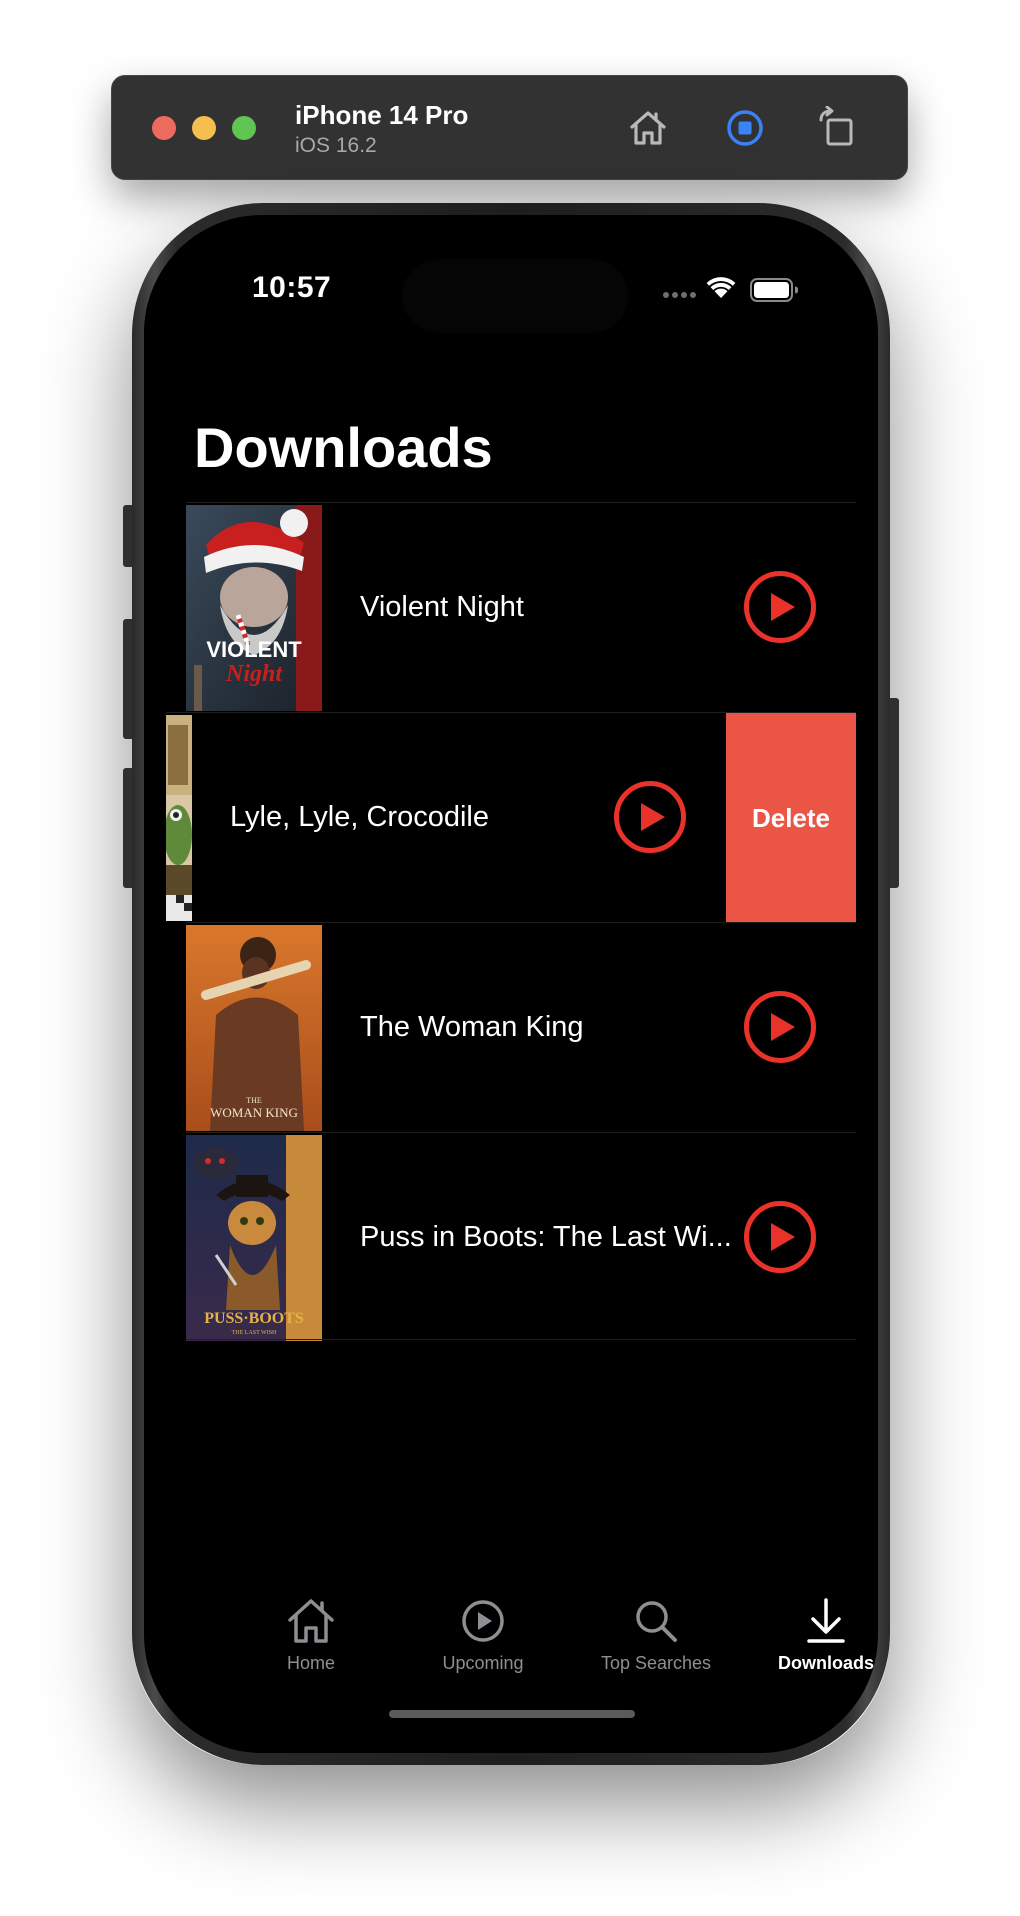 The height and width of the screenshot is (1916, 1020). Describe the element at coordinates (254, 649) in the screenshot. I see `svg-text: VIOLENT` at that location.